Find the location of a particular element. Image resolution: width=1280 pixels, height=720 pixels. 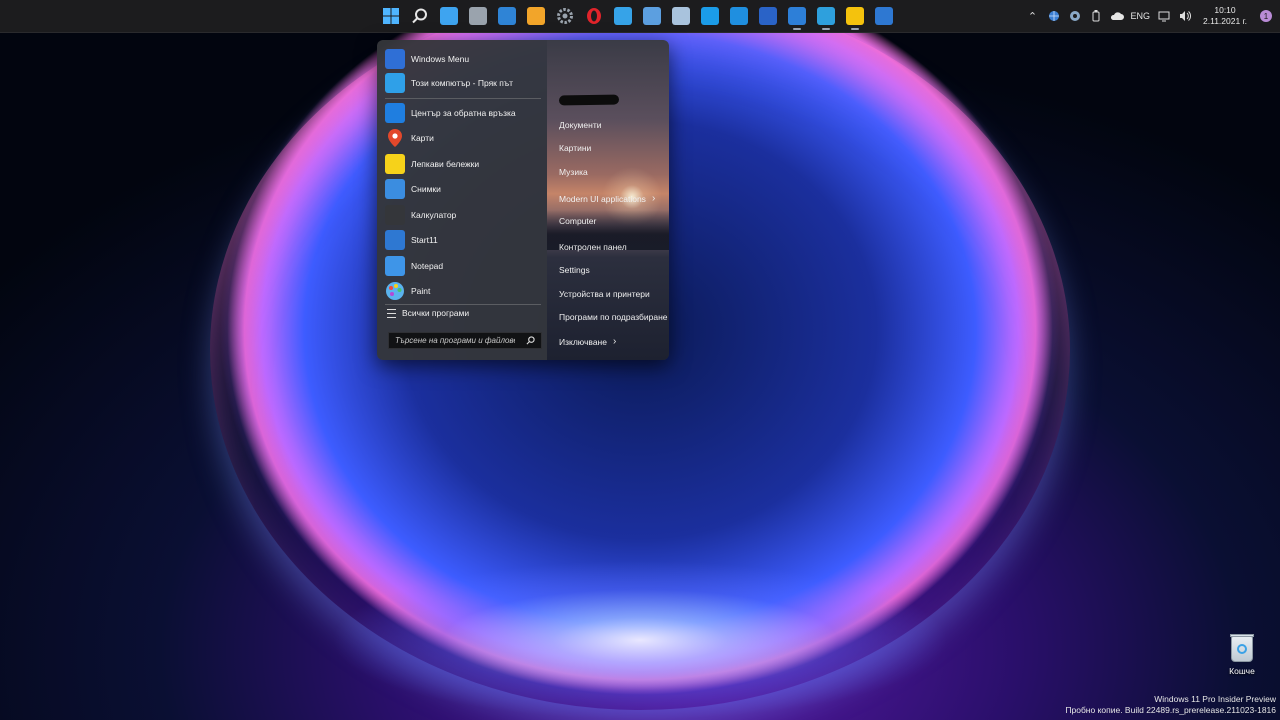

taskbar-button-chart-window is located at coordinates (681, 16).